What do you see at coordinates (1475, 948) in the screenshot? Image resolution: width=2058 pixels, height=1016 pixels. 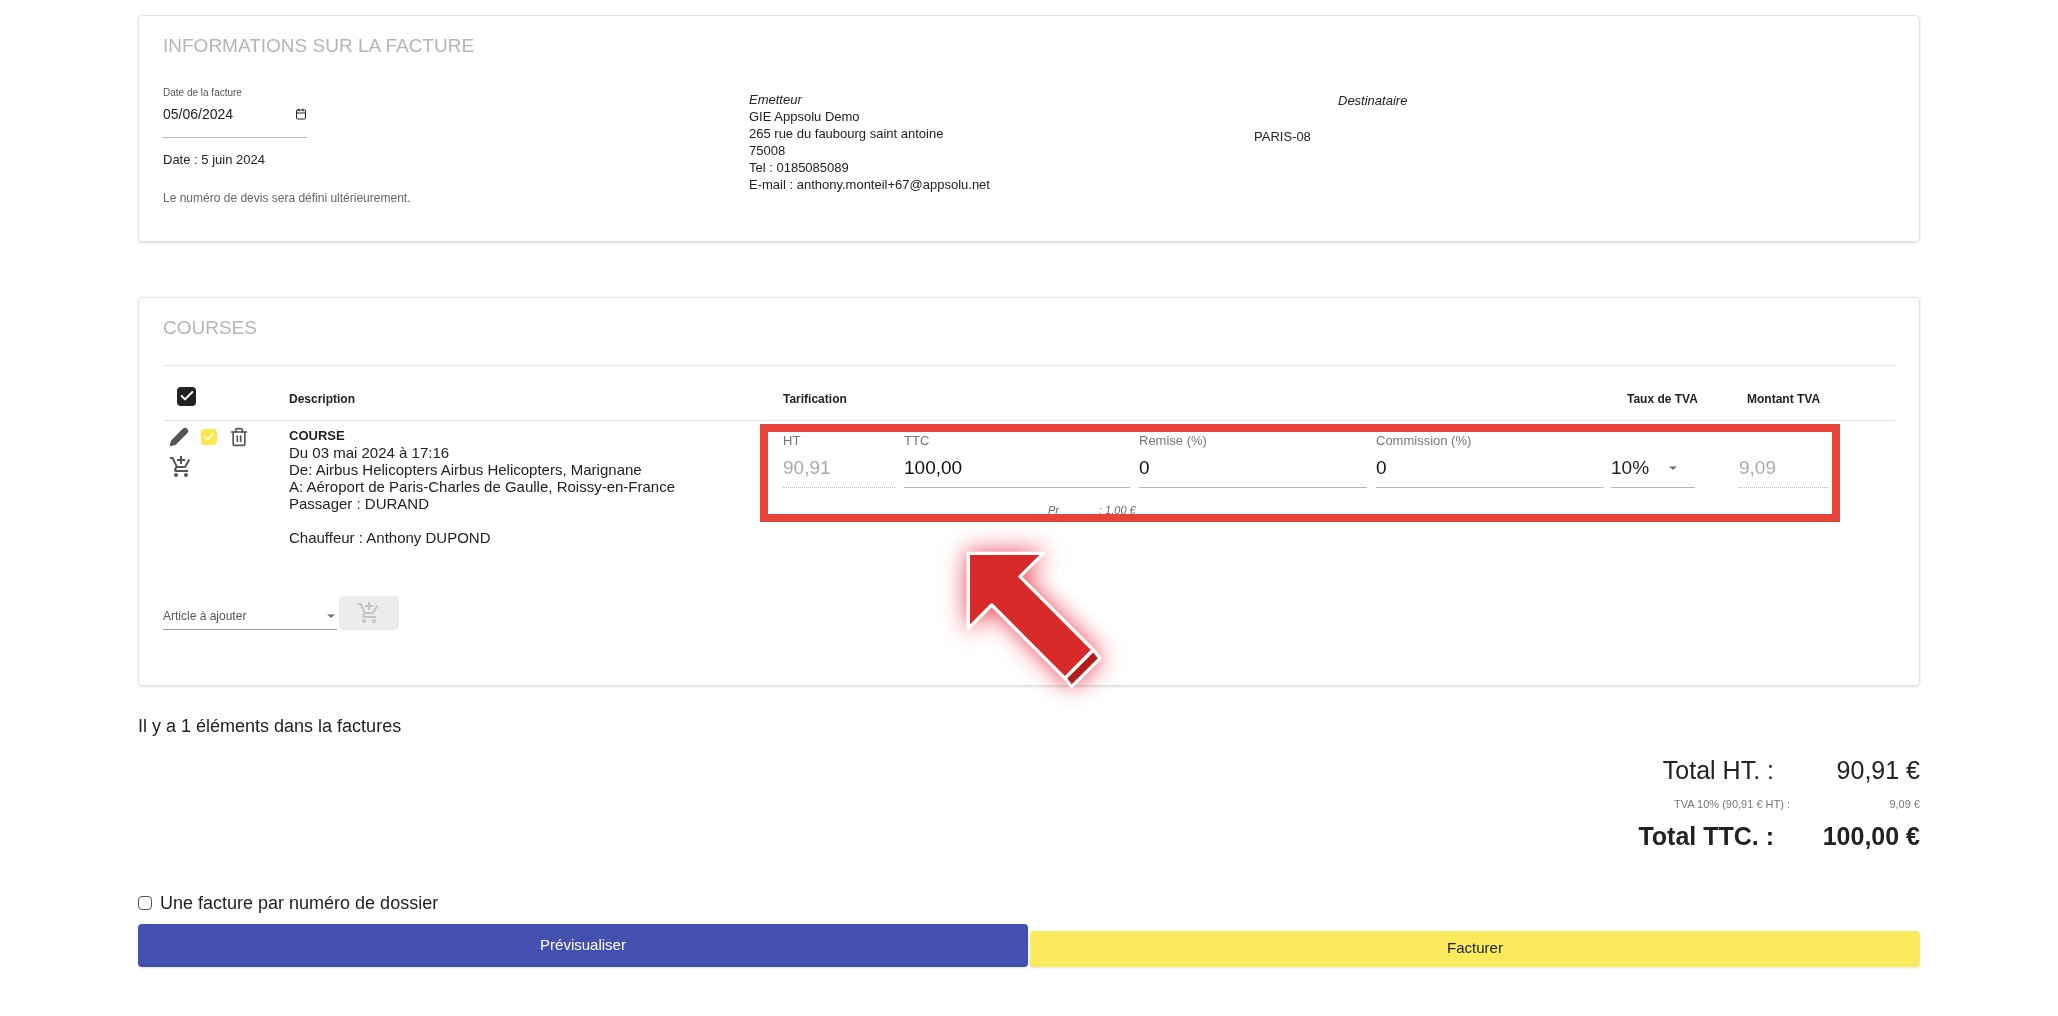 I see `invoice-button: Facturer` at bounding box center [1475, 948].